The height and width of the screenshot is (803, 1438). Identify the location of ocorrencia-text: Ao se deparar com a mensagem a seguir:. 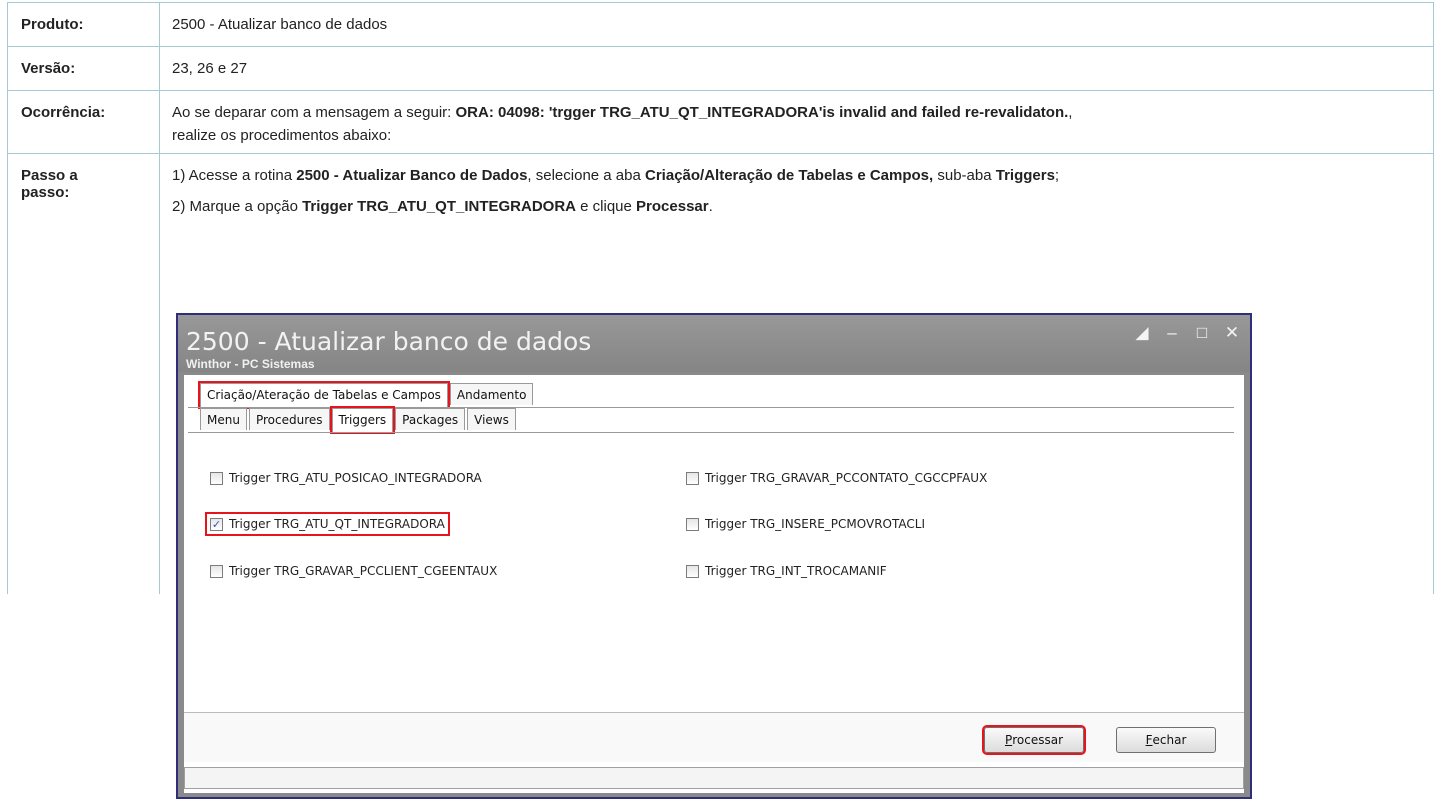
(314, 112).